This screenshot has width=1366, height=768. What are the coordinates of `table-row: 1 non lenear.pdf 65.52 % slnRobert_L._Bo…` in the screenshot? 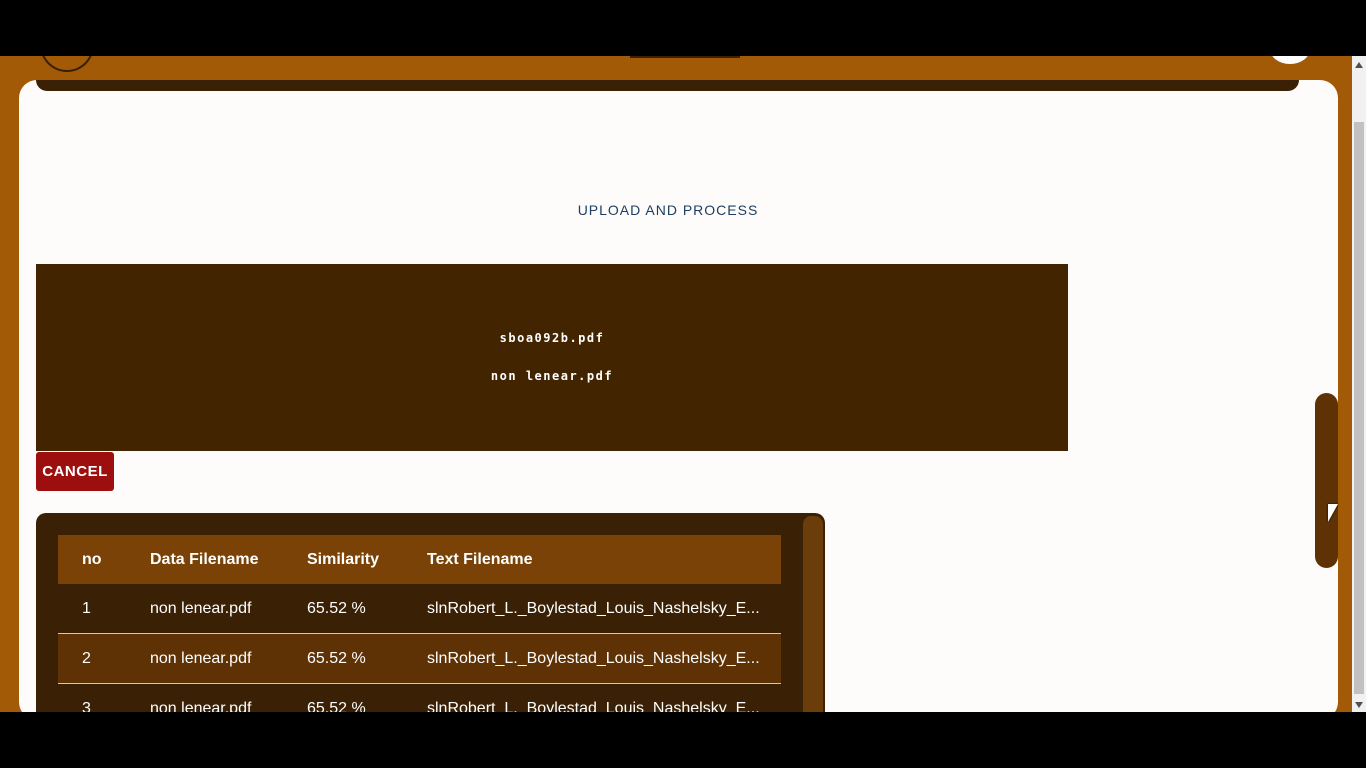 It's located at (419, 609).